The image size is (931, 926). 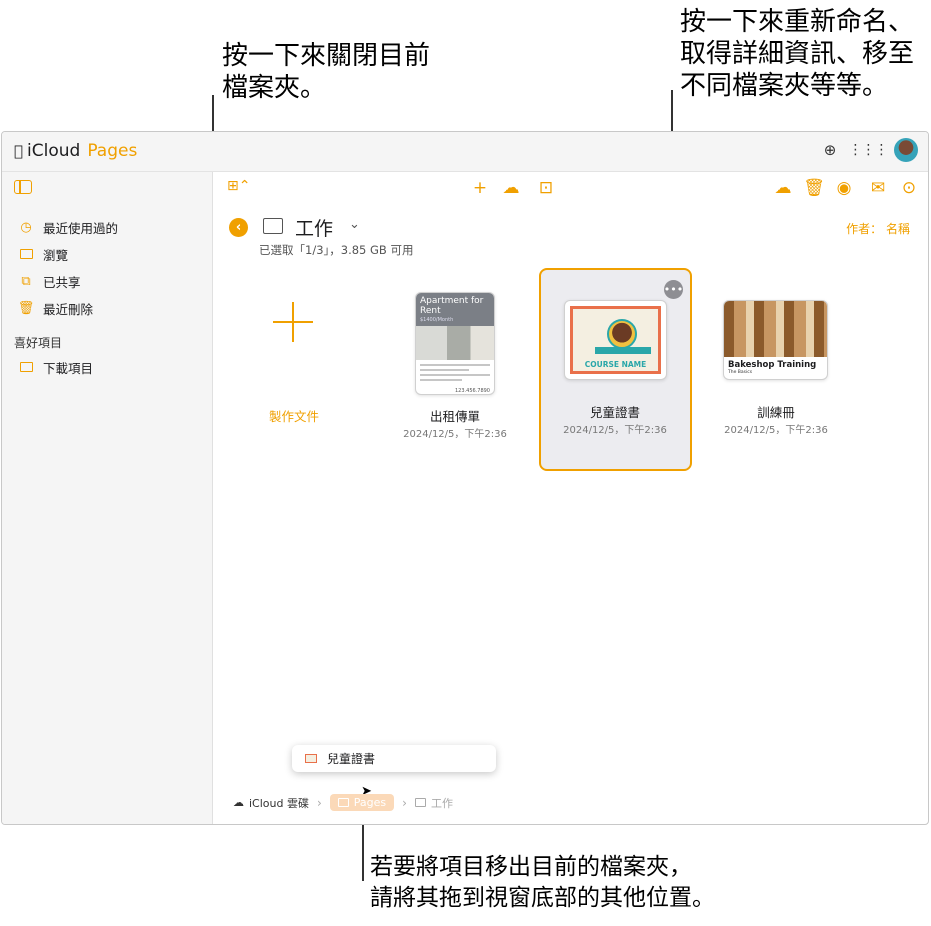 I want to click on thumb-title: Bakeshop Training, so click(x=772, y=365).